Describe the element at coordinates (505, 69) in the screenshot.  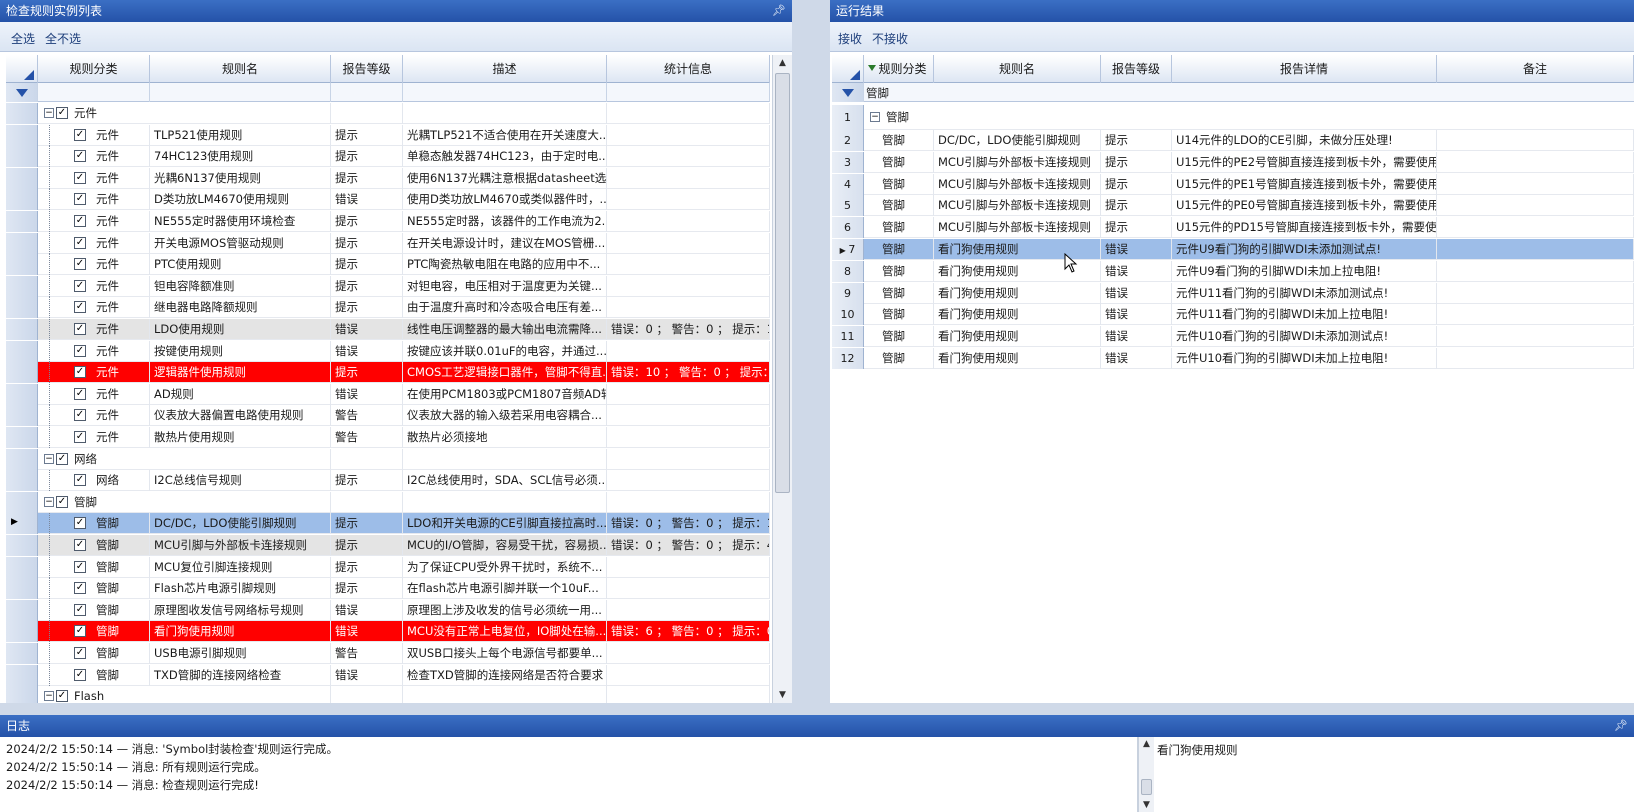
I see `header-col-description: 描述` at that location.